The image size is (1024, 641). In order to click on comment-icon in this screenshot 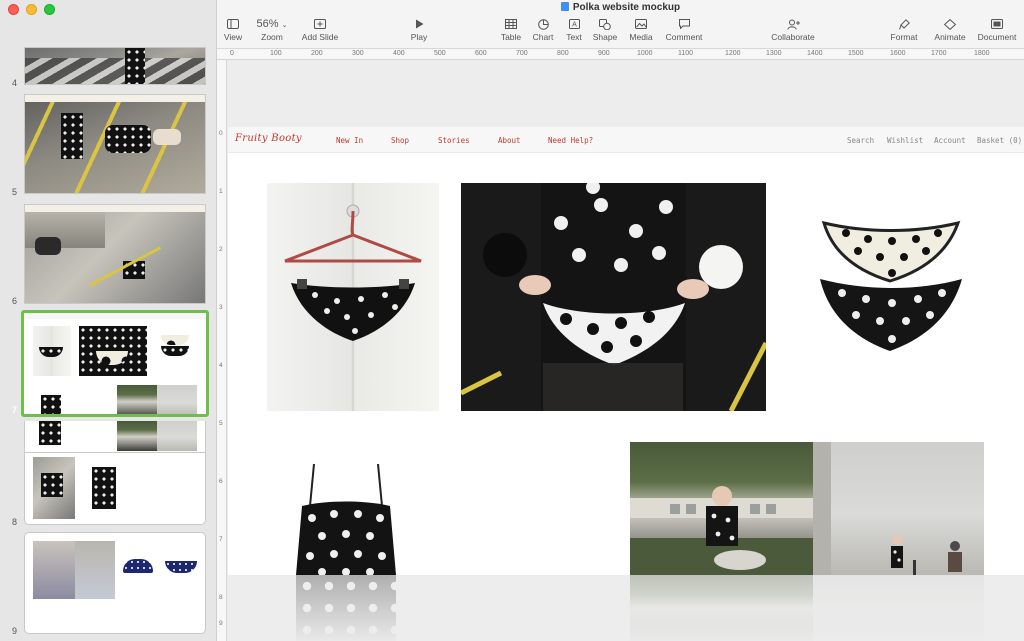, I will do `click(684, 24)`.